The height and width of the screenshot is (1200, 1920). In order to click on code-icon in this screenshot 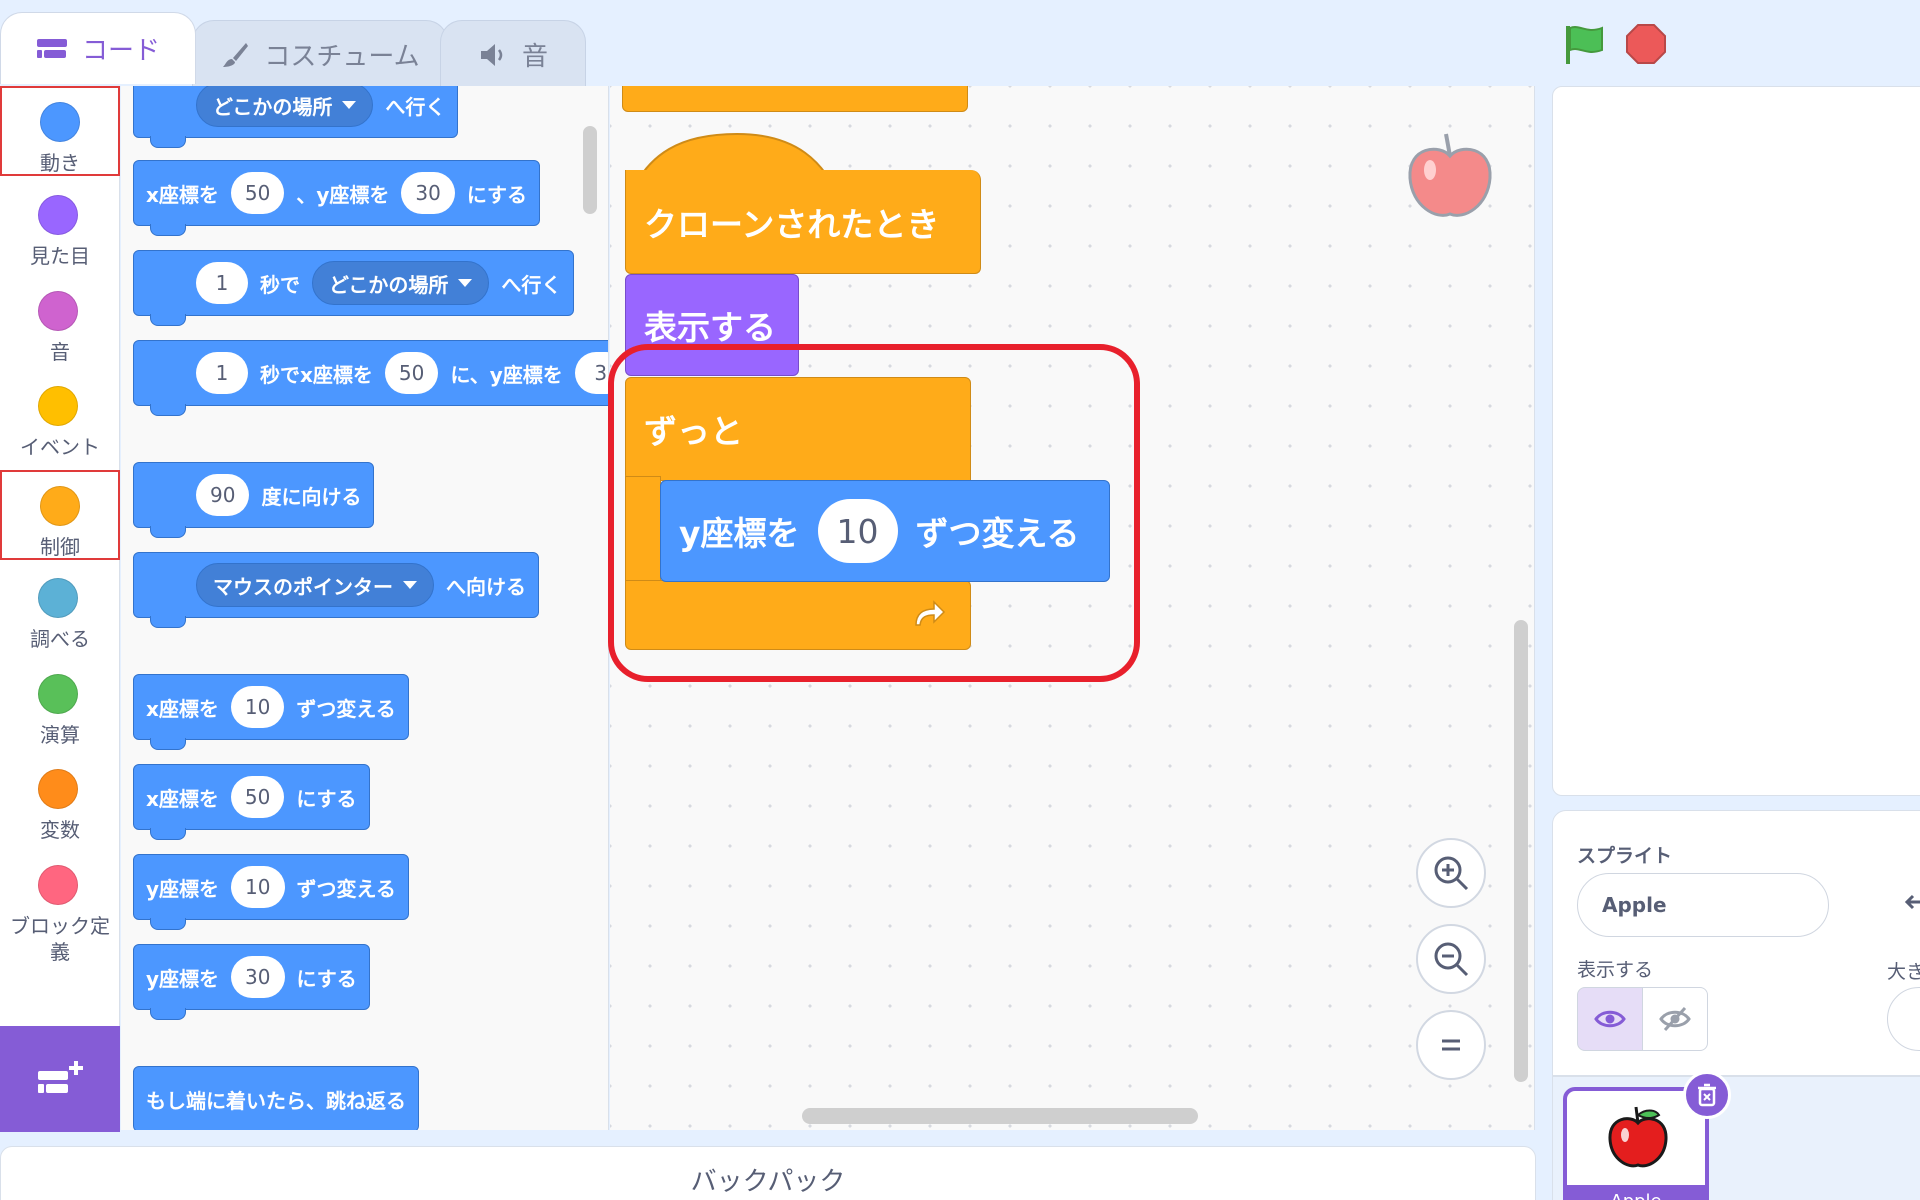, I will do `click(51, 48)`.